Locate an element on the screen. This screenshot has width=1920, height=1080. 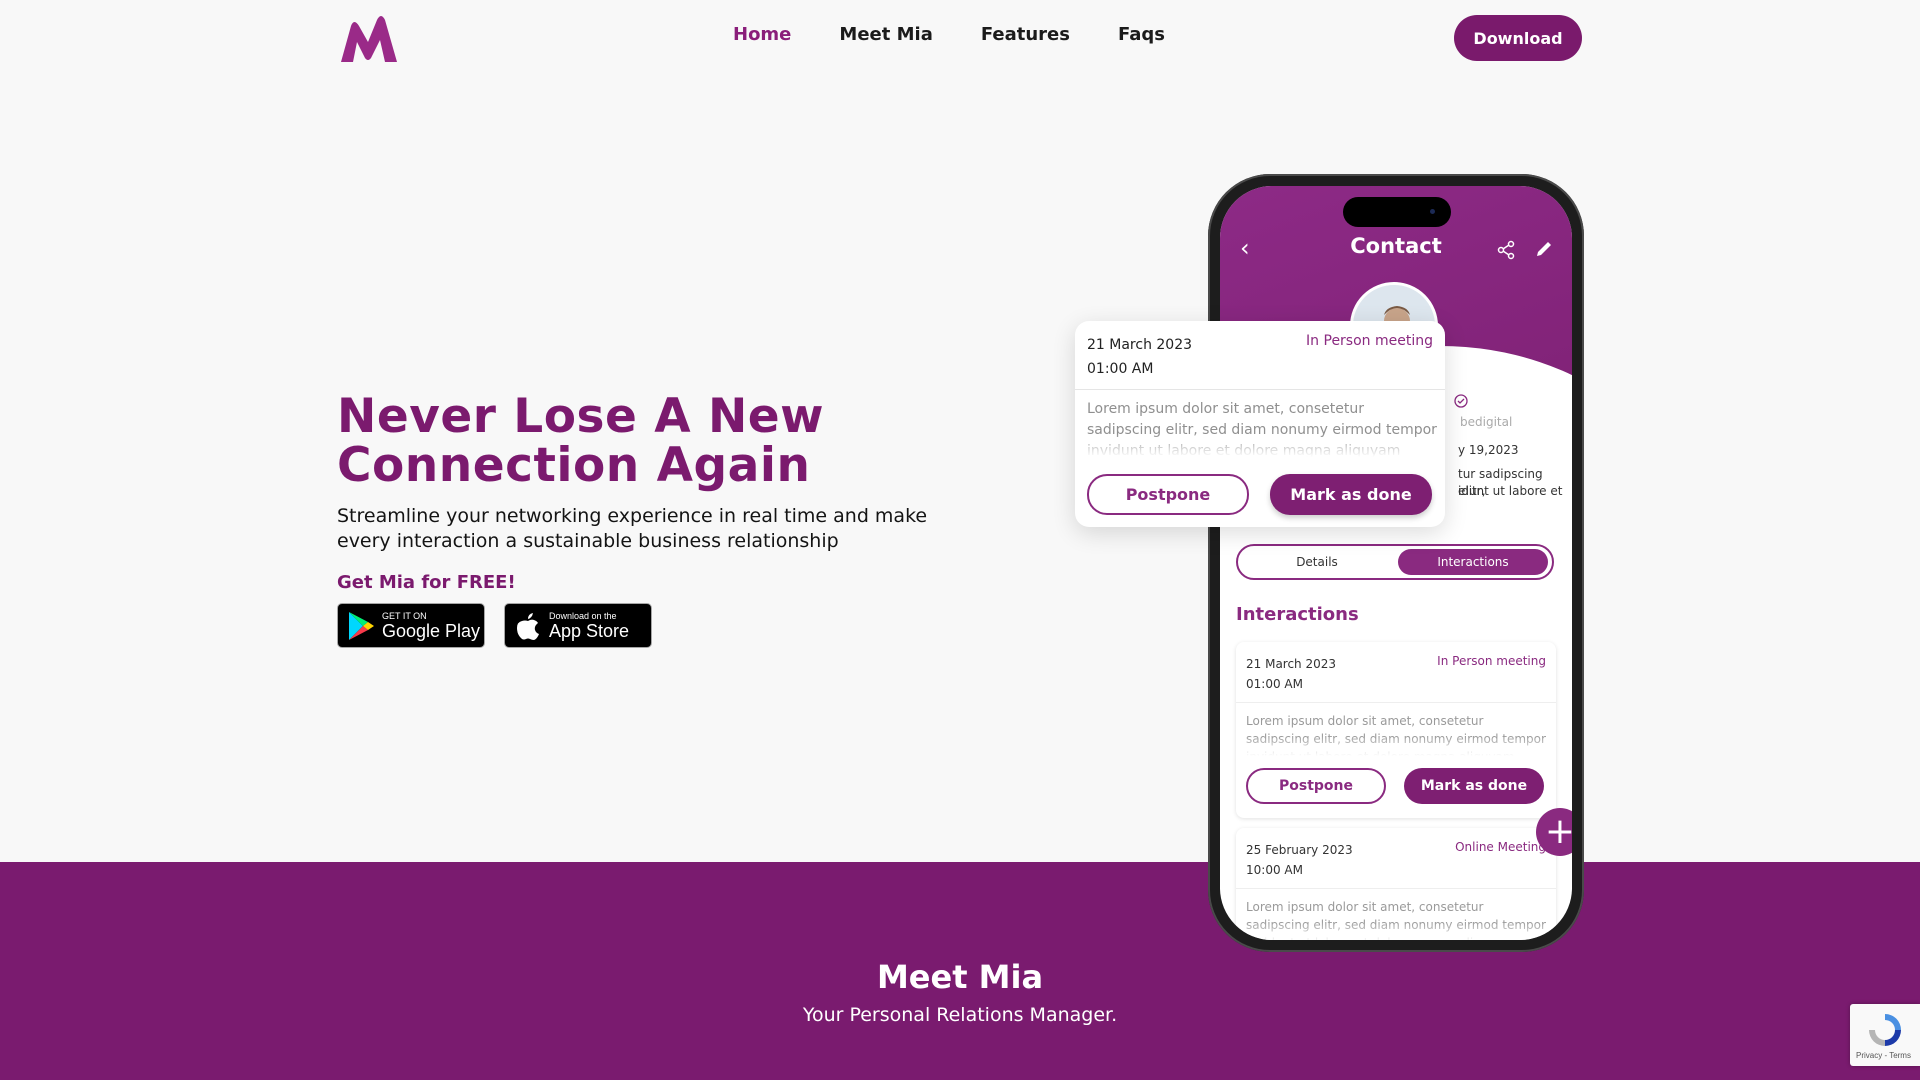
google-play-text: GET IT ON Google Play is located at coordinates (431, 626).